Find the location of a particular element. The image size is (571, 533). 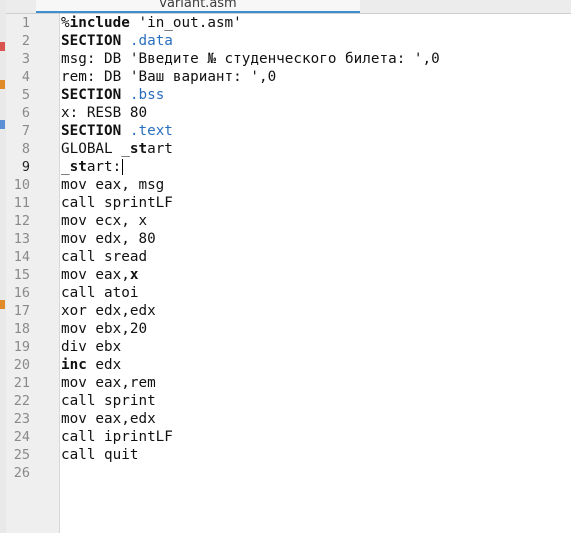

code-line: GLOBAL _start is located at coordinates (117, 149).